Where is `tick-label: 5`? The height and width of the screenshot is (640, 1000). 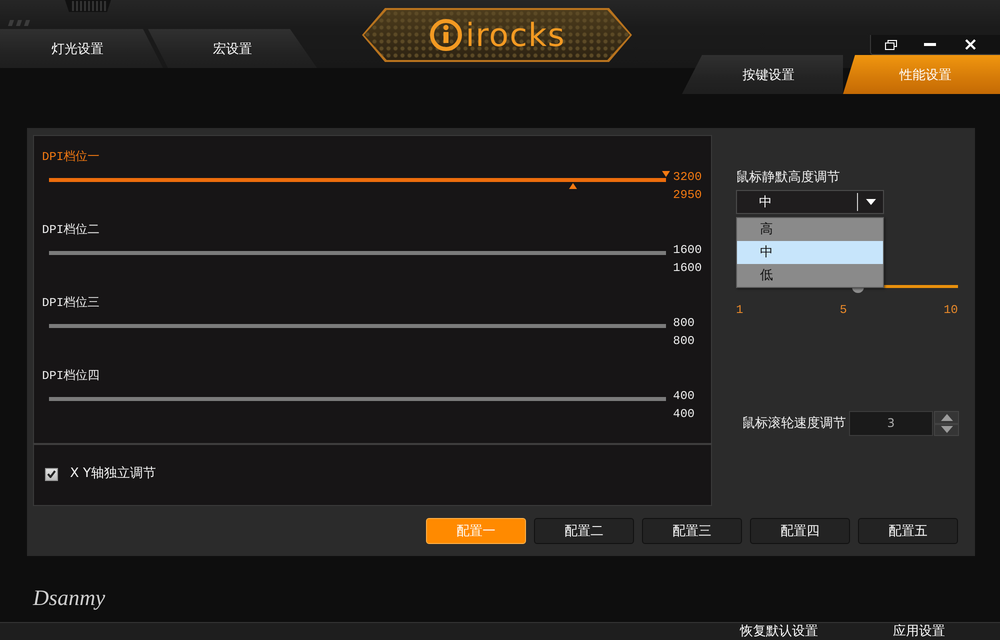
tick-label: 5 is located at coordinates (843, 310).